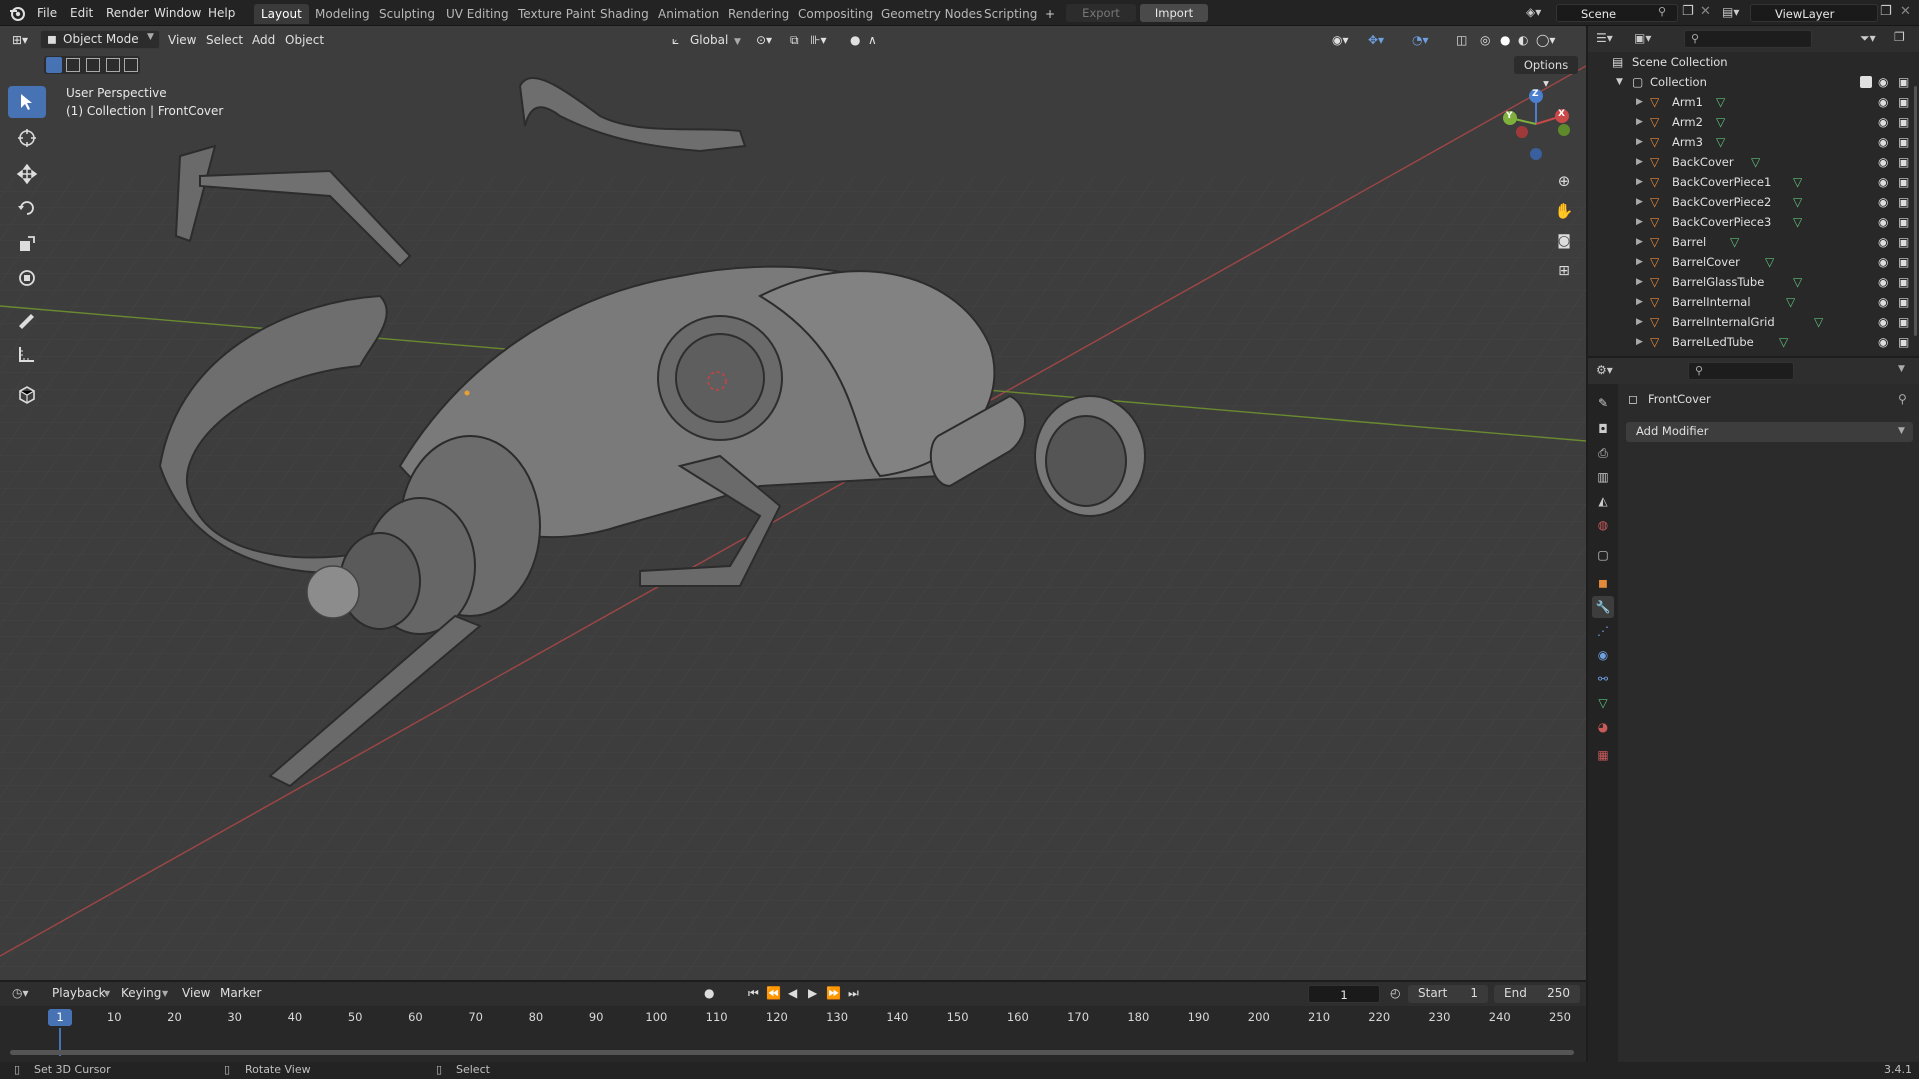 This screenshot has width=1919, height=1079. I want to click on perspective-toggle-icon: ⊞, so click(1564, 271).